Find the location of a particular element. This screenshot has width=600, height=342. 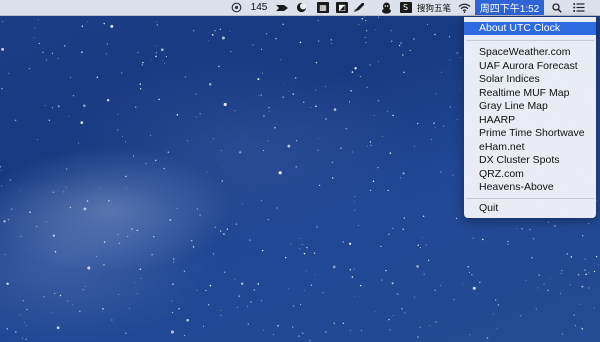

menu-item-dx-cluster: DX Cluster Spots is located at coordinates (530, 160).